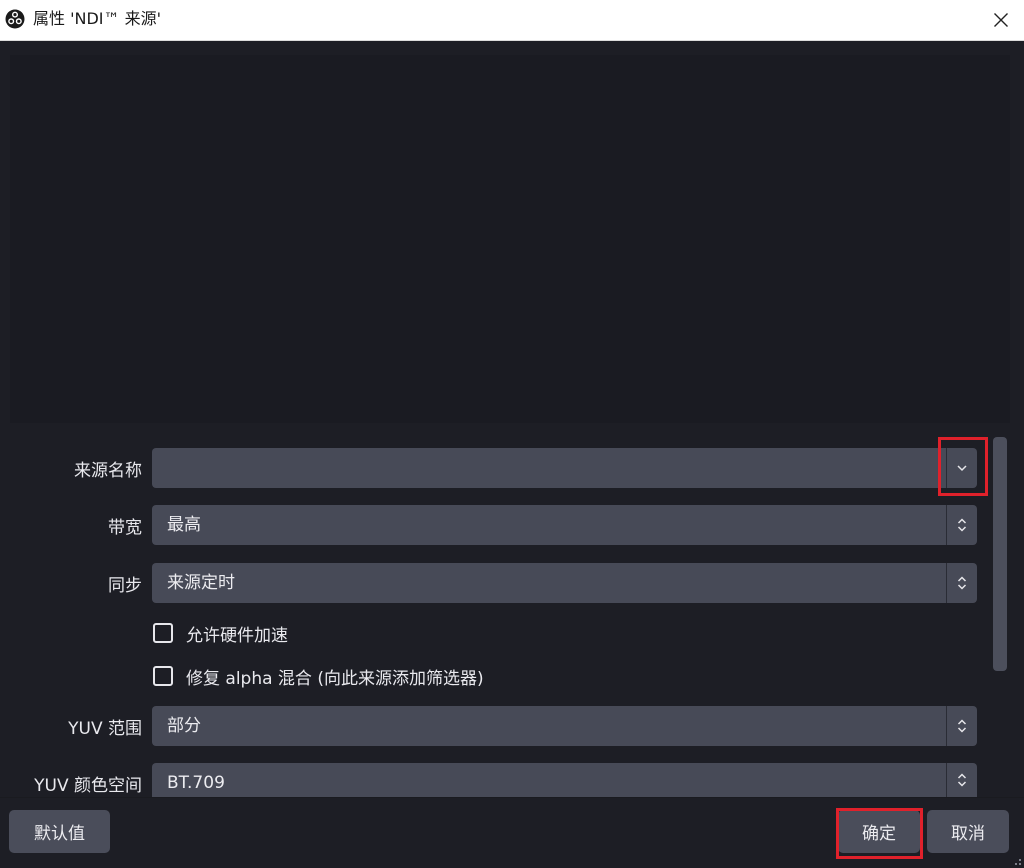  Describe the element at coordinates (196, 783) in the screenshot. I see `yuv-colorspace-value: BT.709` at that location.